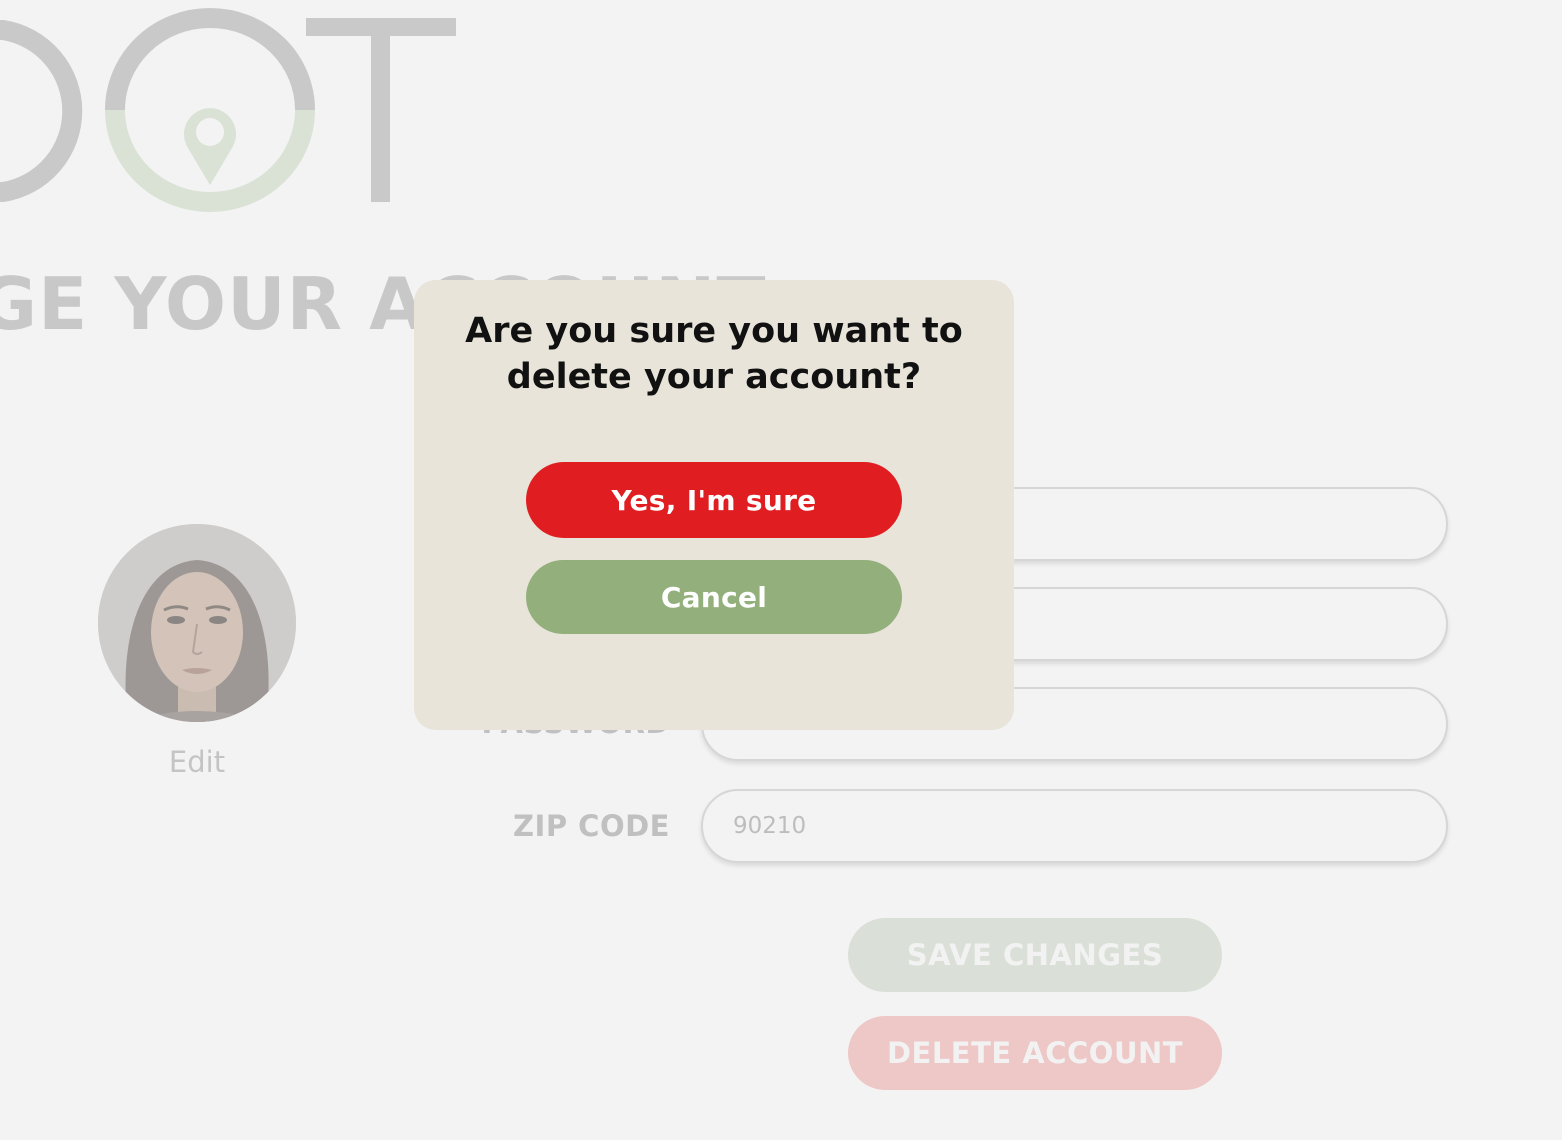  I want to click on cancel-button: Cancel, so click(714, 597).